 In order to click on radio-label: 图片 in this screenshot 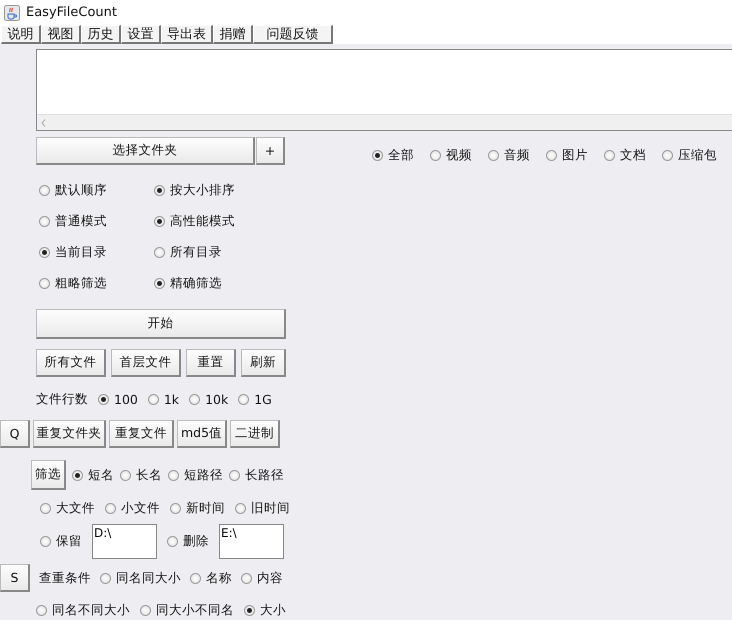, I will do `click(575, 155)`.